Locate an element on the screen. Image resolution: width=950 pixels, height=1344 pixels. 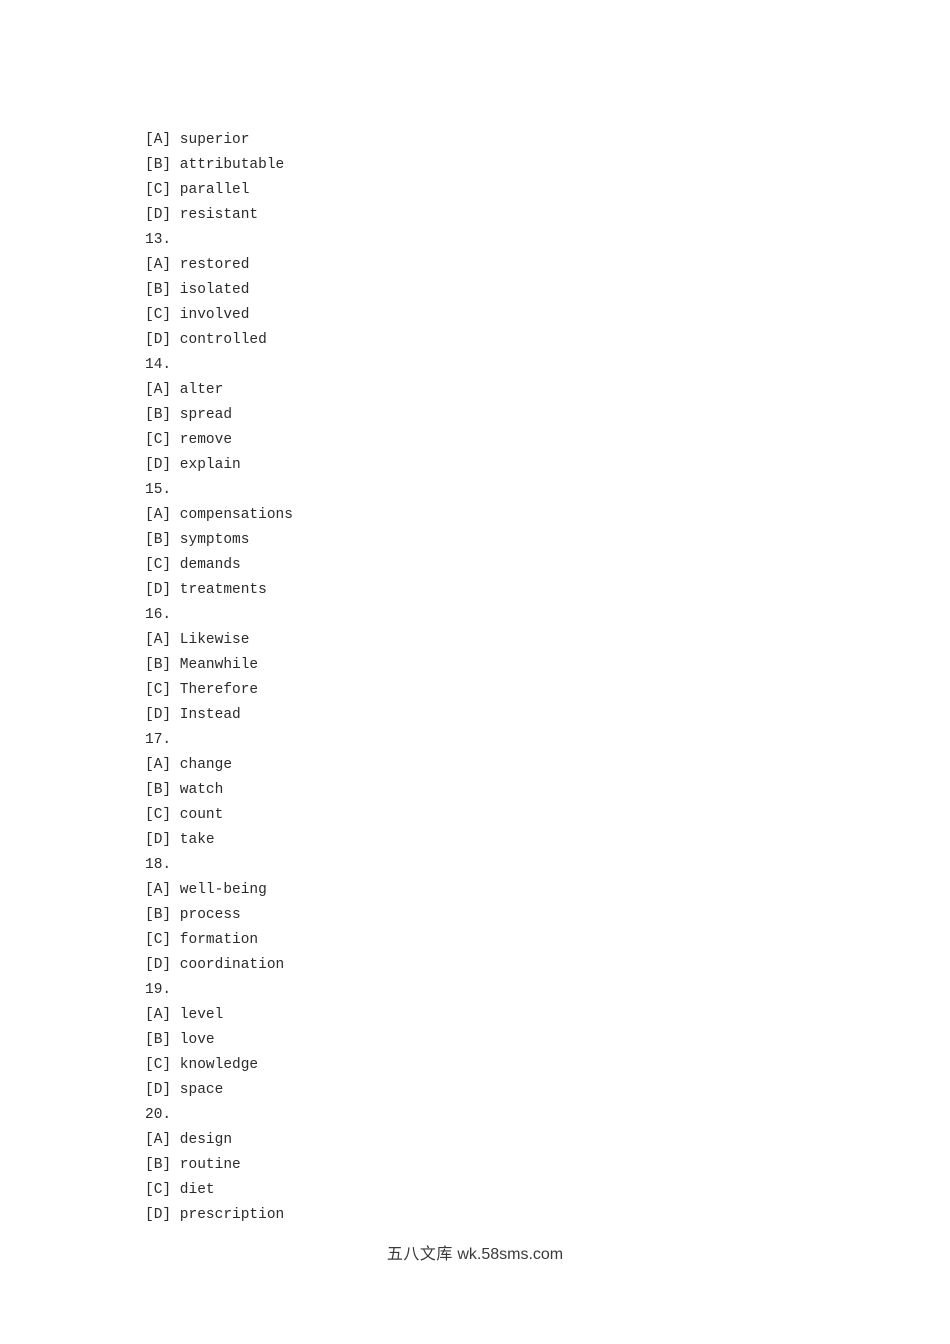
question-number: 19. is located at coordinates (158, 990).